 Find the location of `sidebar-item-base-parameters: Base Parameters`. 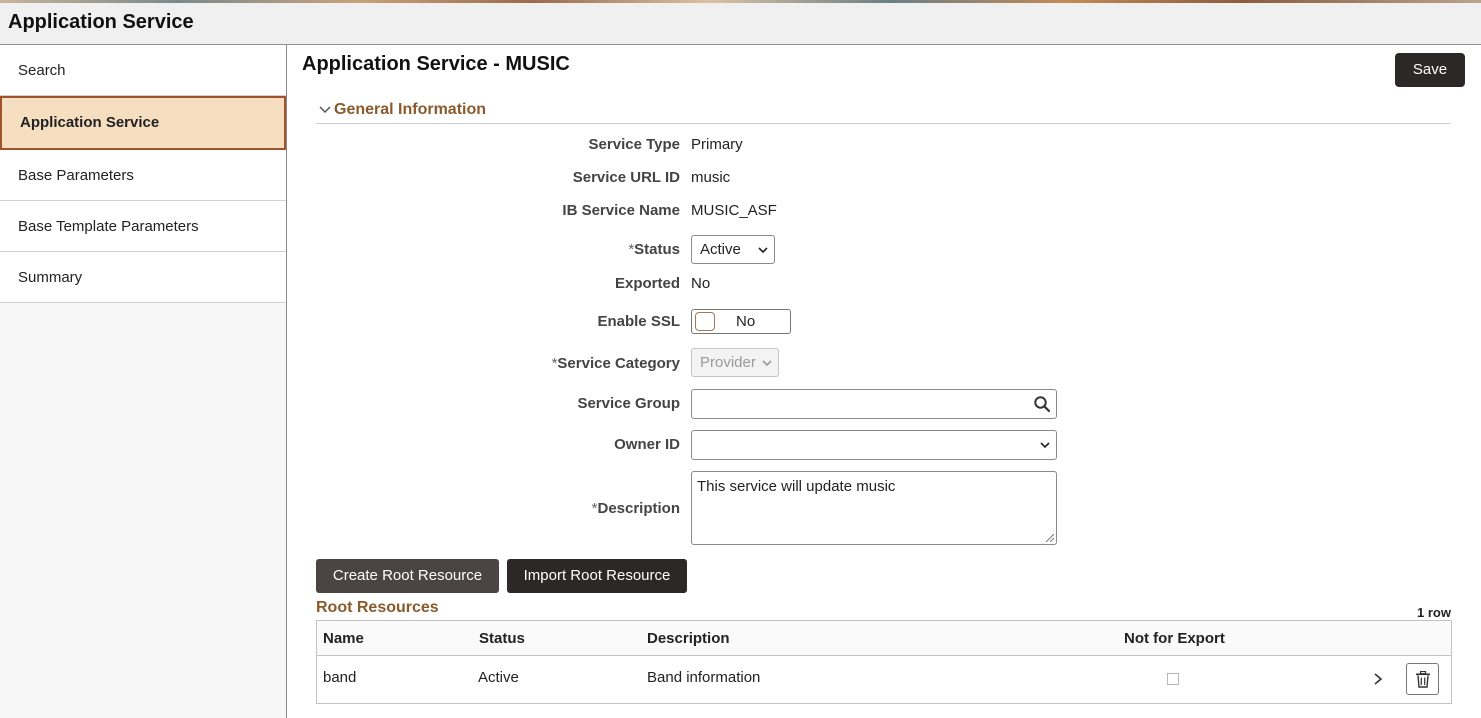

sidebar-item-base-parameters: Base Parameters is located at coordinates (143, 175).